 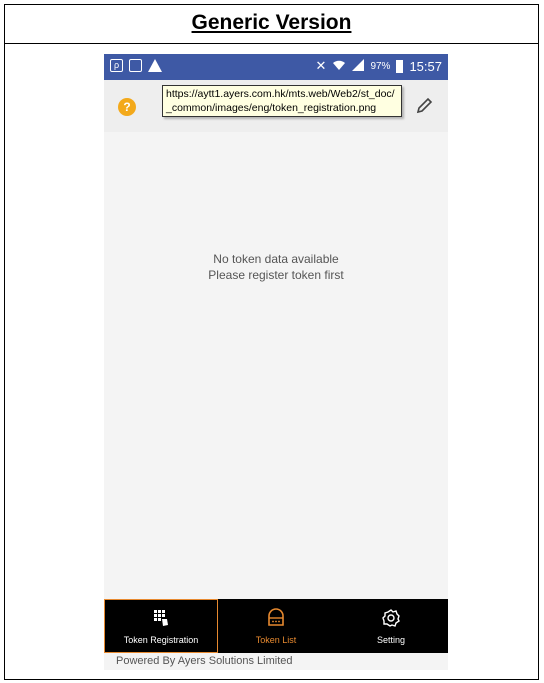 What do you see at coordinates (276, 67) in the screenshot?
I see `status-bar: ρ ✕ 97% 15:57` at bounding box center [276, 67].